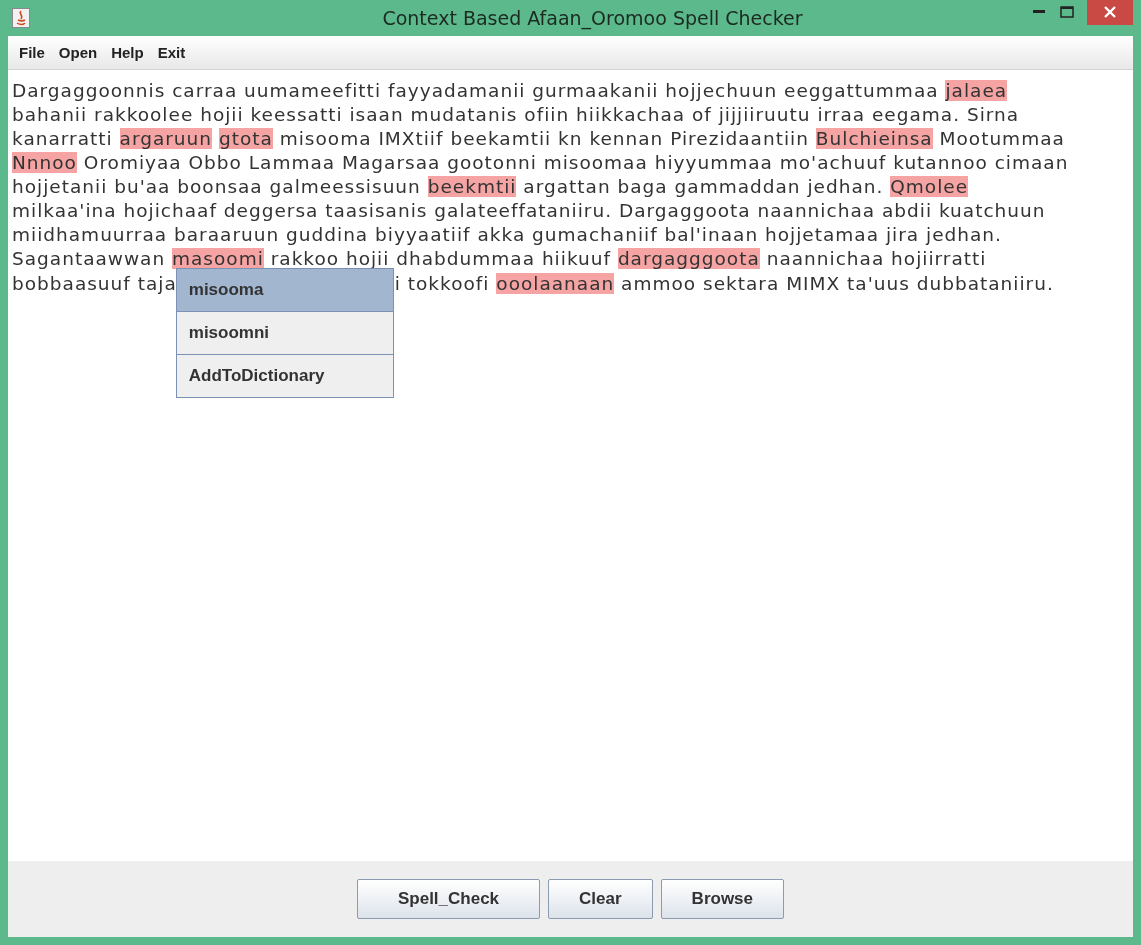  I want to click on misspelled-word: gtota, so click(245, 138).